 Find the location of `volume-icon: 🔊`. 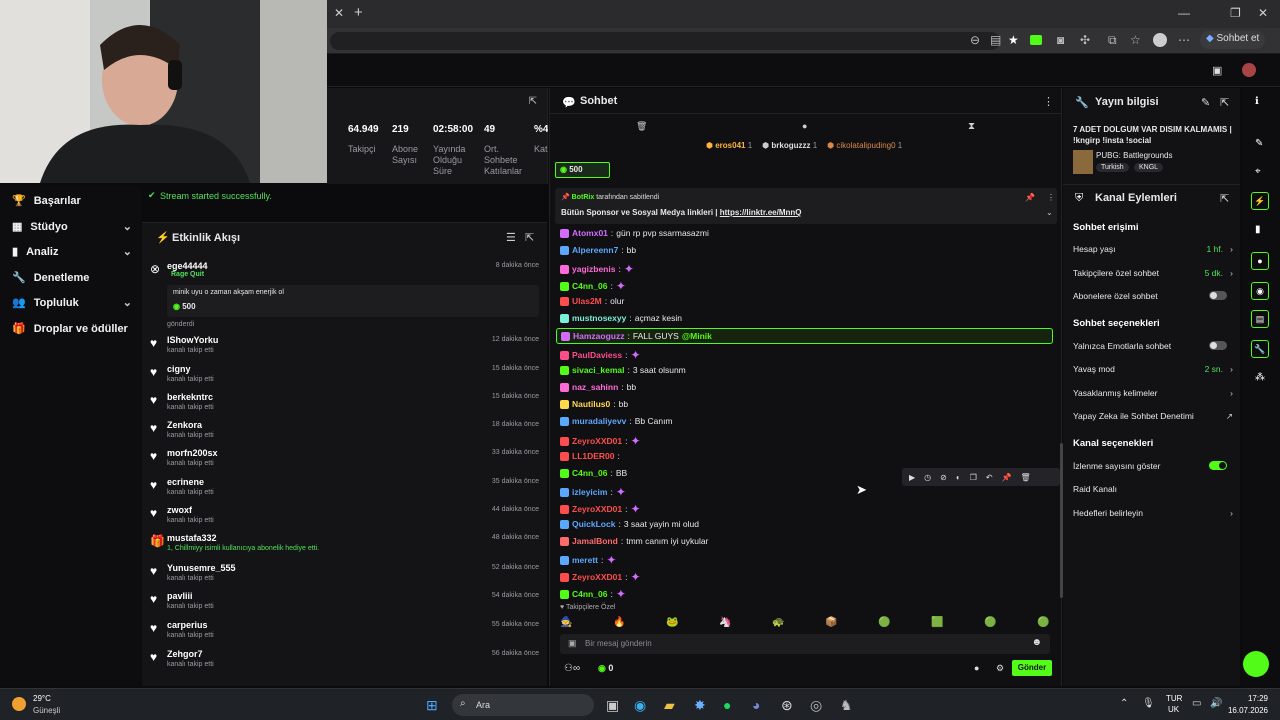

volume-icon: 🔊 is located at coordinates (1216, 703).